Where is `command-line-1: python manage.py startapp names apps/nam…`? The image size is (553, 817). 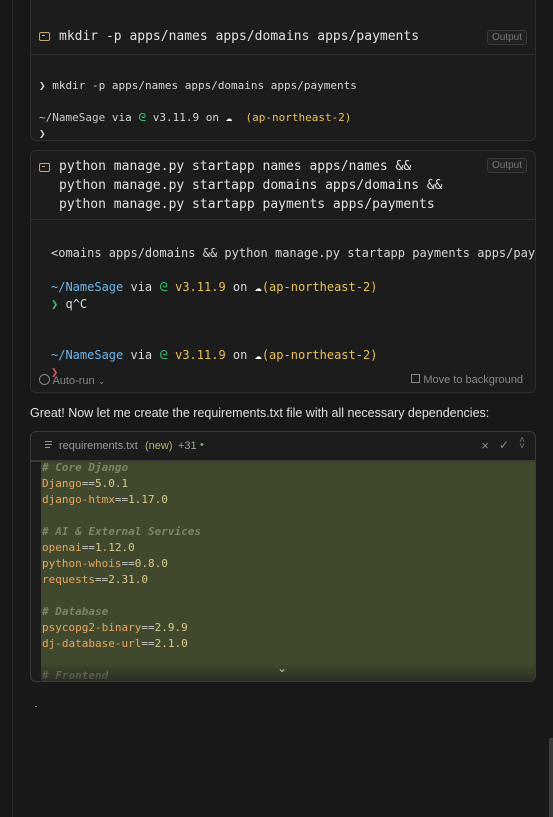
command-line-1: python manage.py startapp names apps/nam… is located at coordinates (235, 166).